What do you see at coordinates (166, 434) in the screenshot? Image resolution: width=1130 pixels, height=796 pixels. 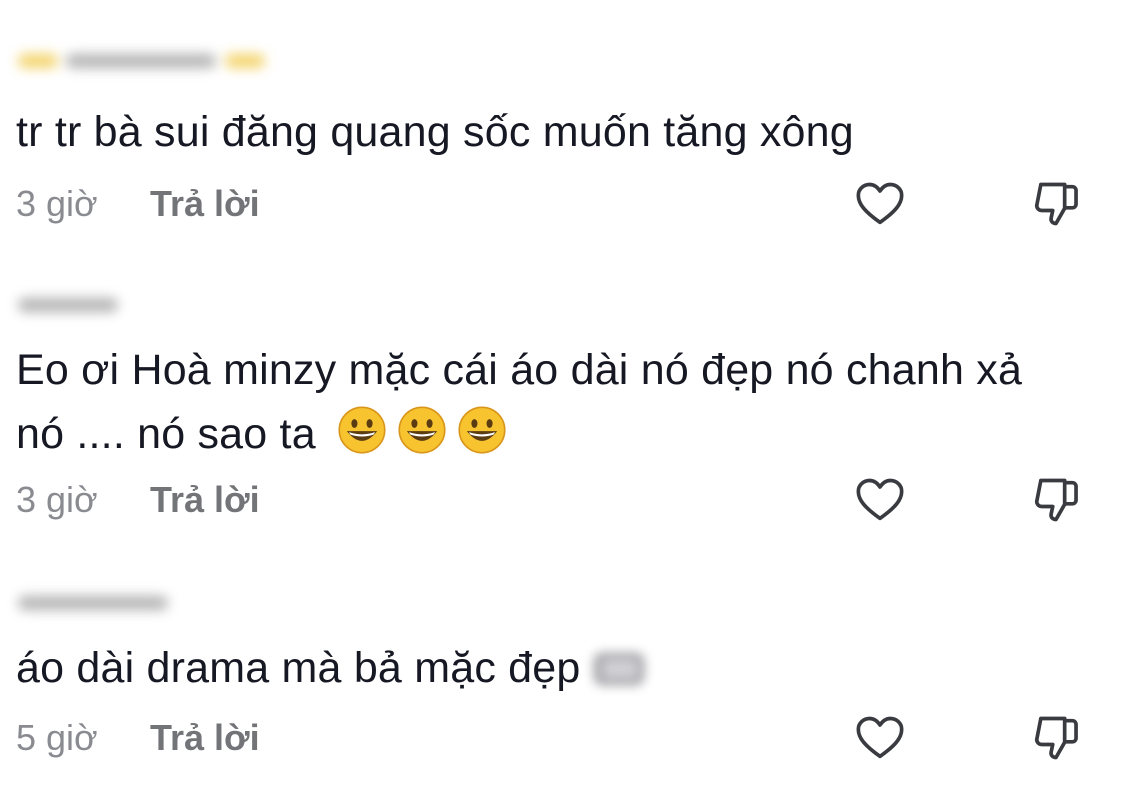 I see `comment-text-line-2-text: nó .... nó sao ta` at bounding box center [166, 434].